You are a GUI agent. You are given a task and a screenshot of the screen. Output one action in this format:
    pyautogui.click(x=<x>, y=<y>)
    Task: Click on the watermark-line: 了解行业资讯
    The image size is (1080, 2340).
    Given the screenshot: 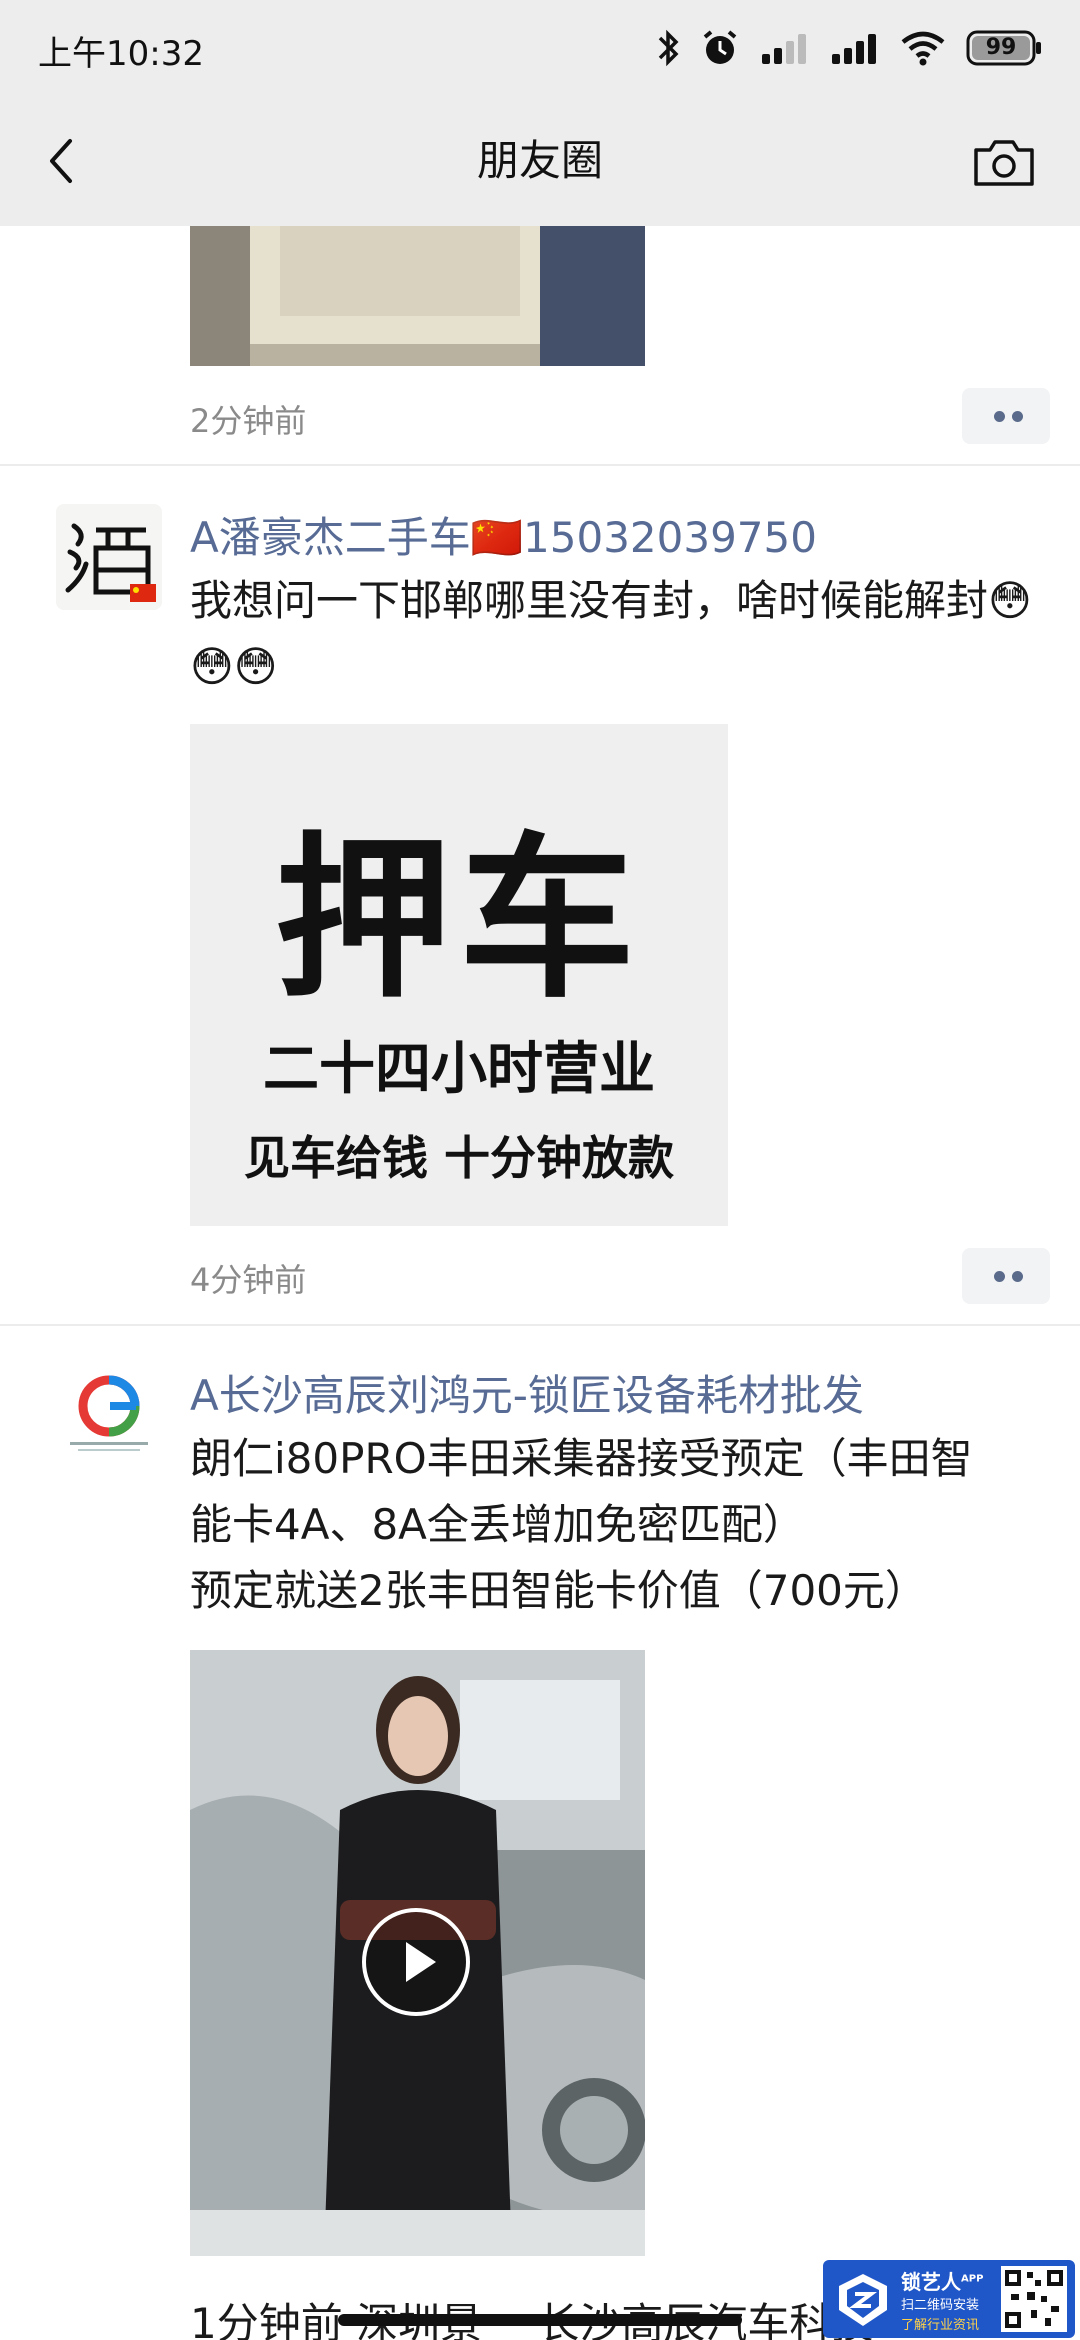 What is the action you would take?
    pyautogui.click(x=940, y=2325)
    